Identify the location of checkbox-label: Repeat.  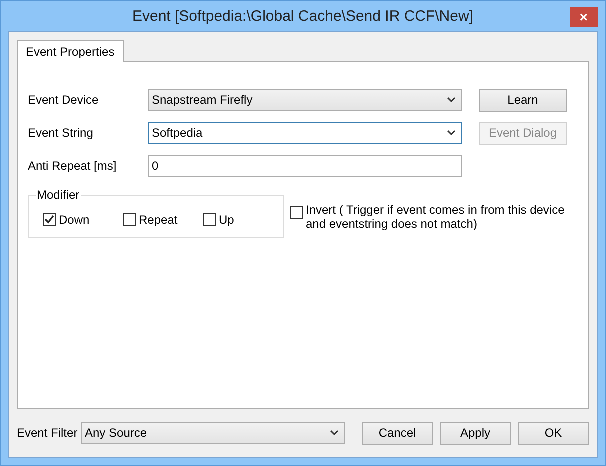
(158, 219).